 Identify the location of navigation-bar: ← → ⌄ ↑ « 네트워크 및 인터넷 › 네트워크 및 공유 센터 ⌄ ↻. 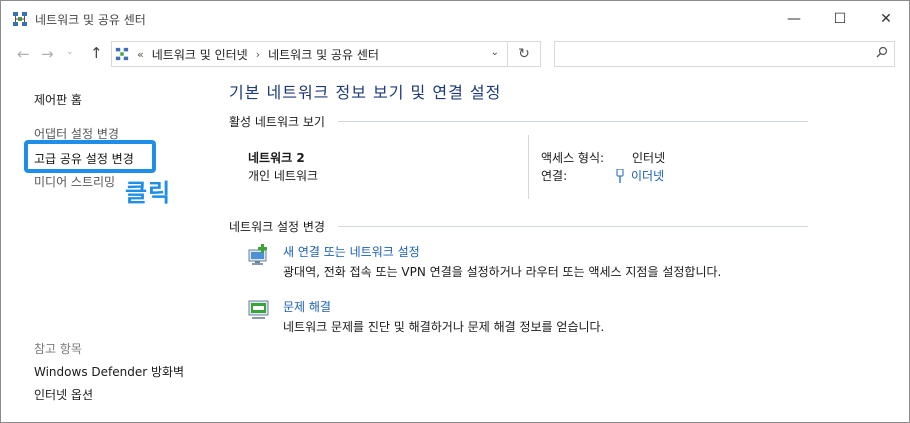
(455, 55).